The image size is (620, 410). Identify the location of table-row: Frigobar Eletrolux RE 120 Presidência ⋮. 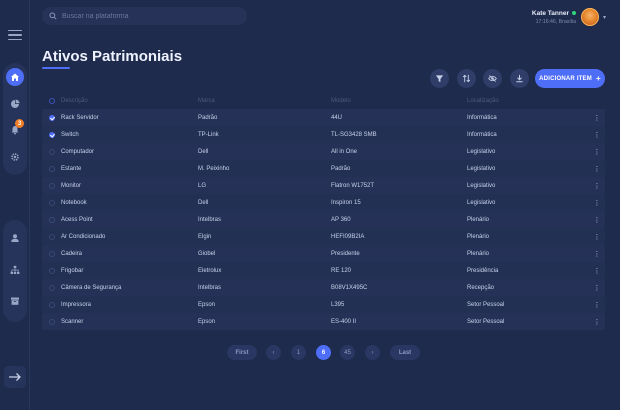
(323, 270).